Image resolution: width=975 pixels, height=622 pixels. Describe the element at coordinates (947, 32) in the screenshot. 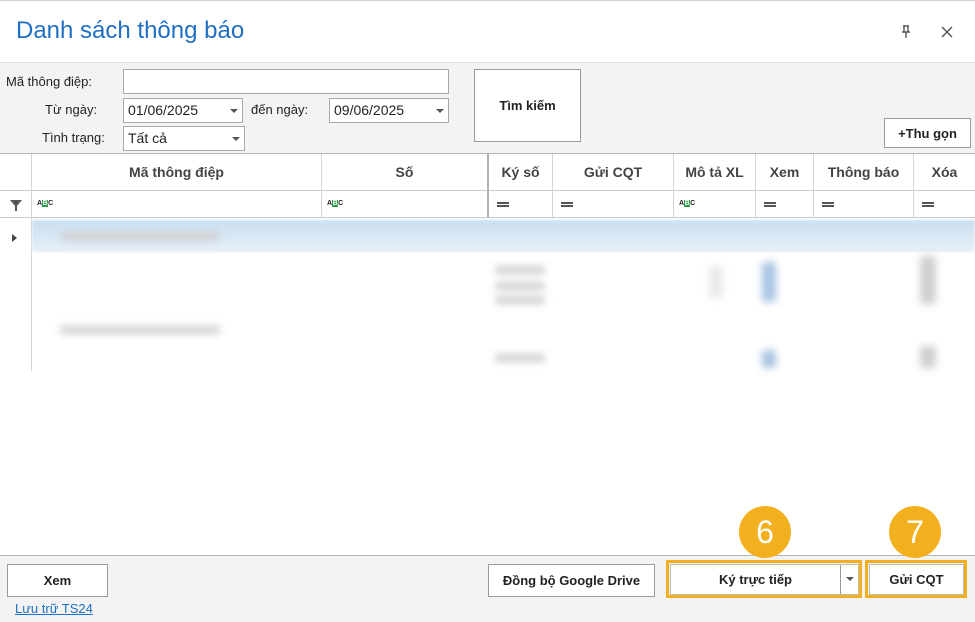

I see `close-icon` at that location.